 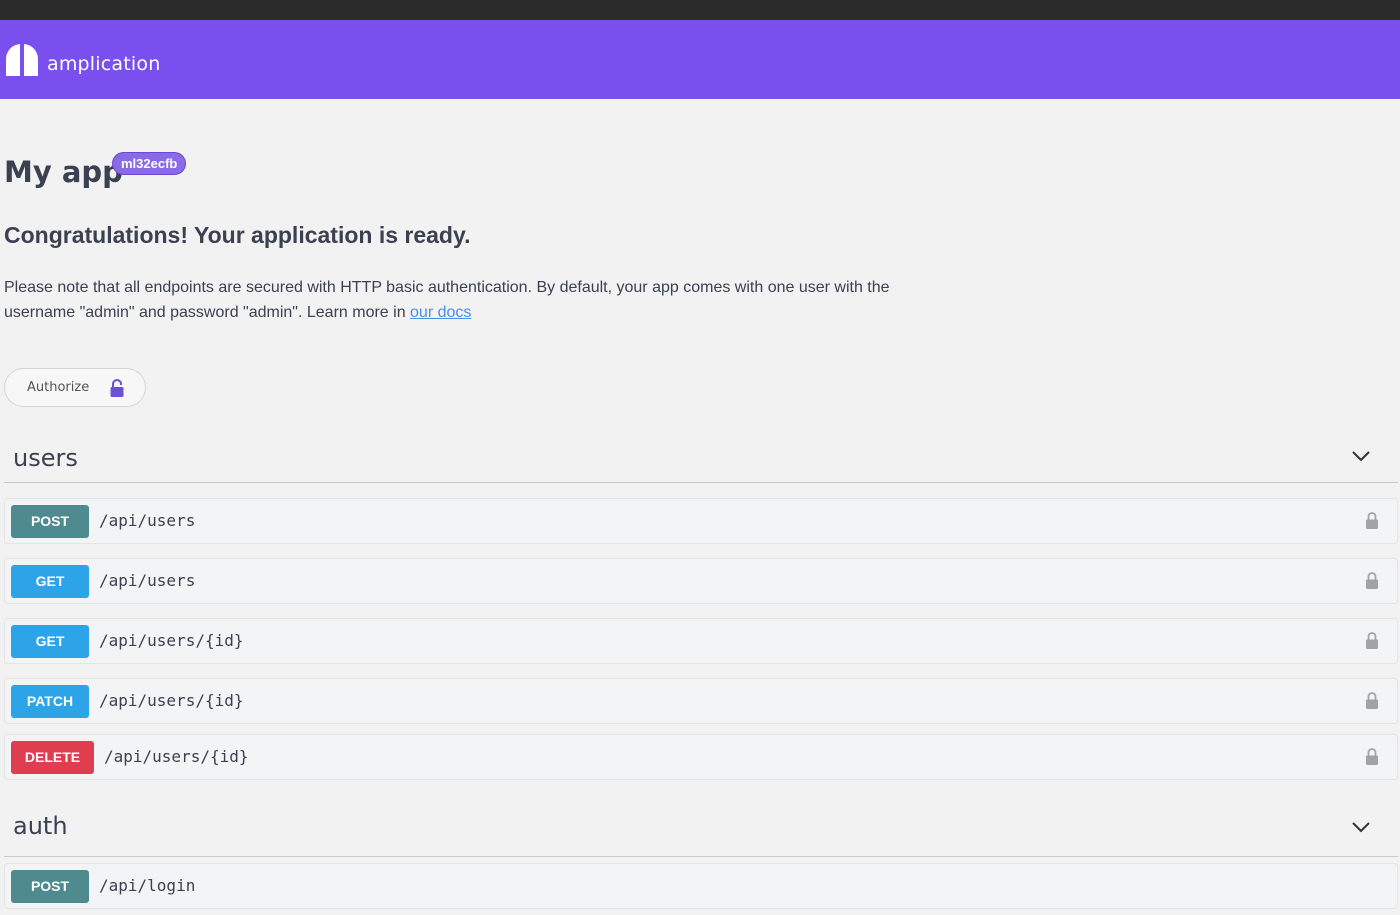 I want to click on section-title: users, so click(x=45, y=458).